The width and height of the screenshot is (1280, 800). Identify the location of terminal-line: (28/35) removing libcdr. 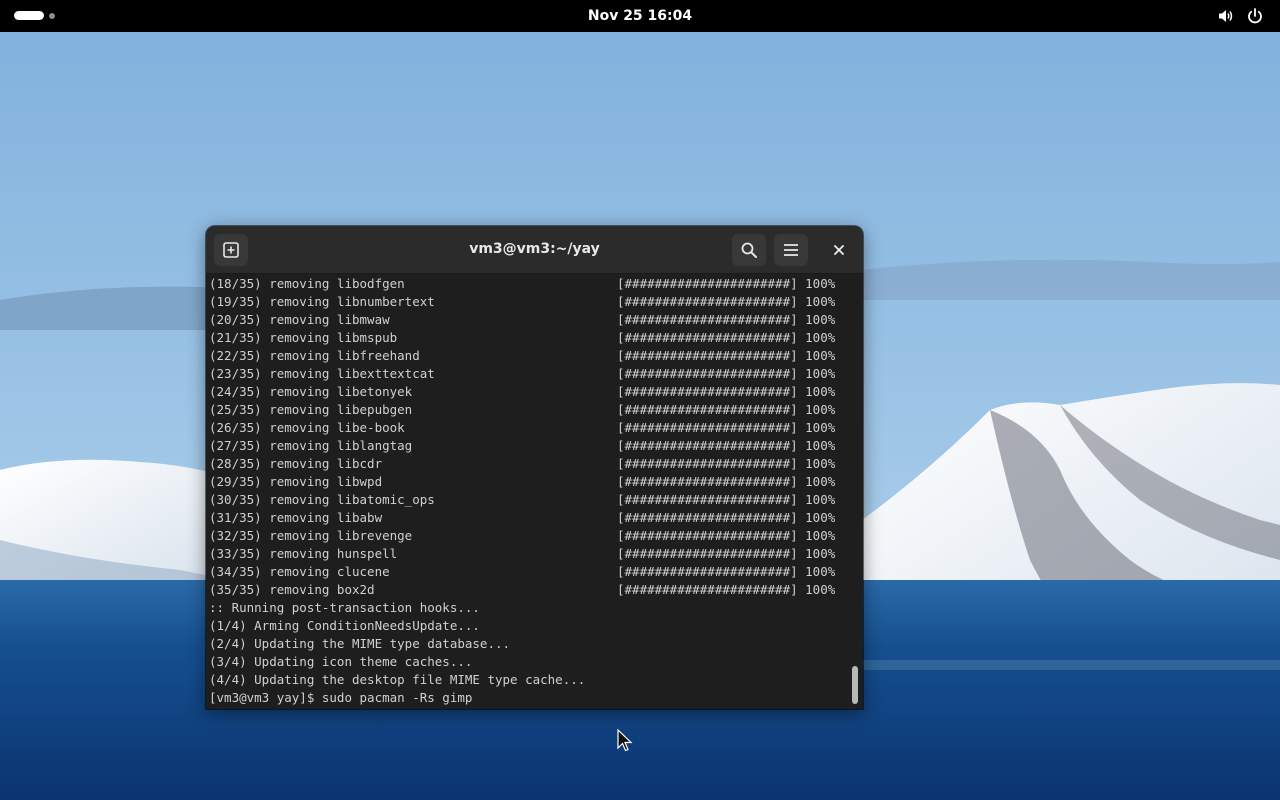
(296, 463).